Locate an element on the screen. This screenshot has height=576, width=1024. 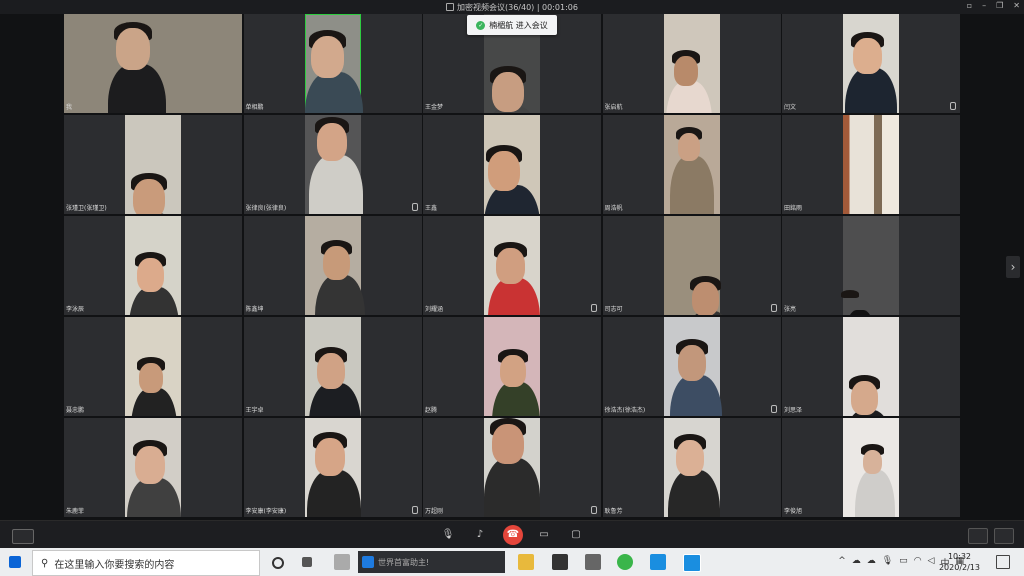
store-icon is located at coordinates (560, 562).